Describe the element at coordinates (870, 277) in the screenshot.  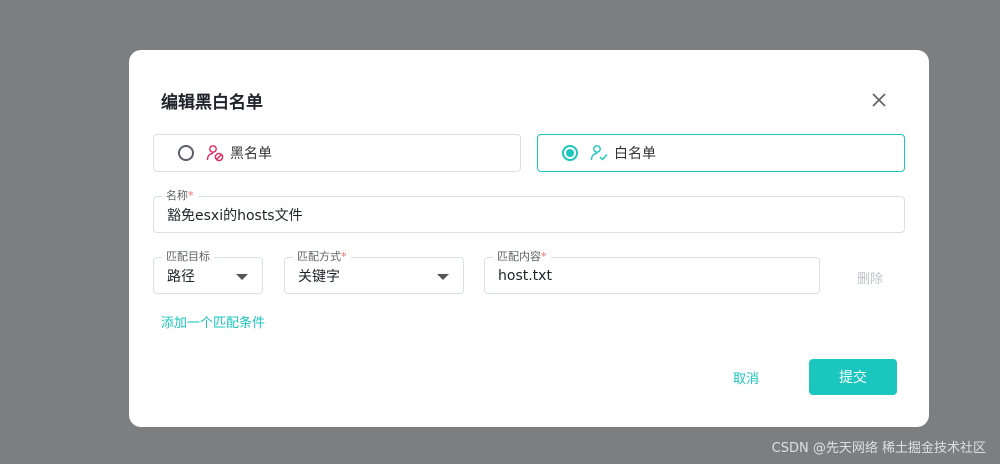
I see `delete-condition-button: 删除` at that location.